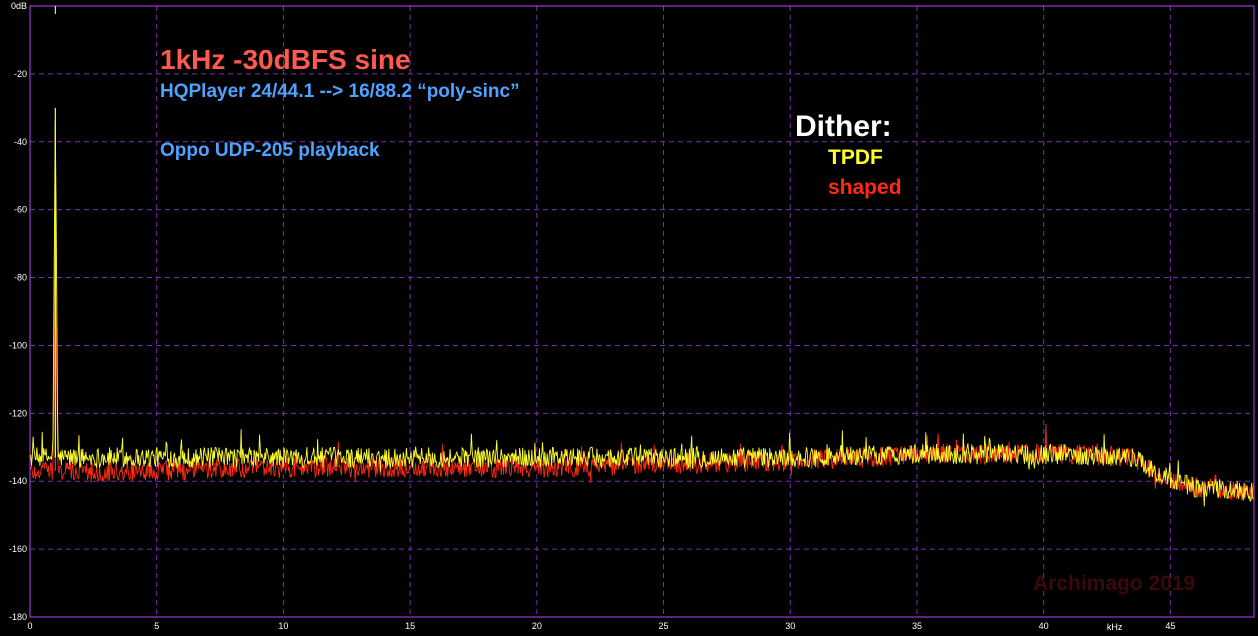 The width and height of the screenshot is (1258, 636). I want to click on watermark: Archimago 2019, so click(1114, 583).